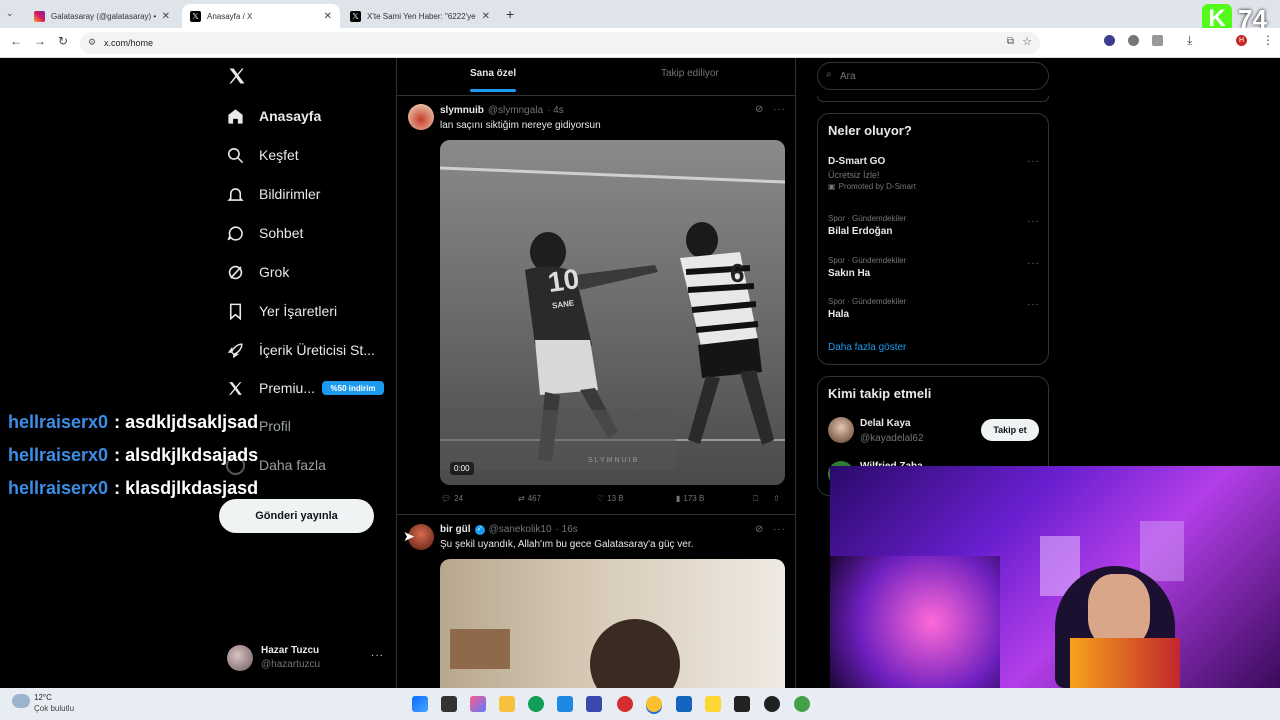  I want to click on url-field: ⚙ x.com/home ⧉ ☆, so click(560, 43).